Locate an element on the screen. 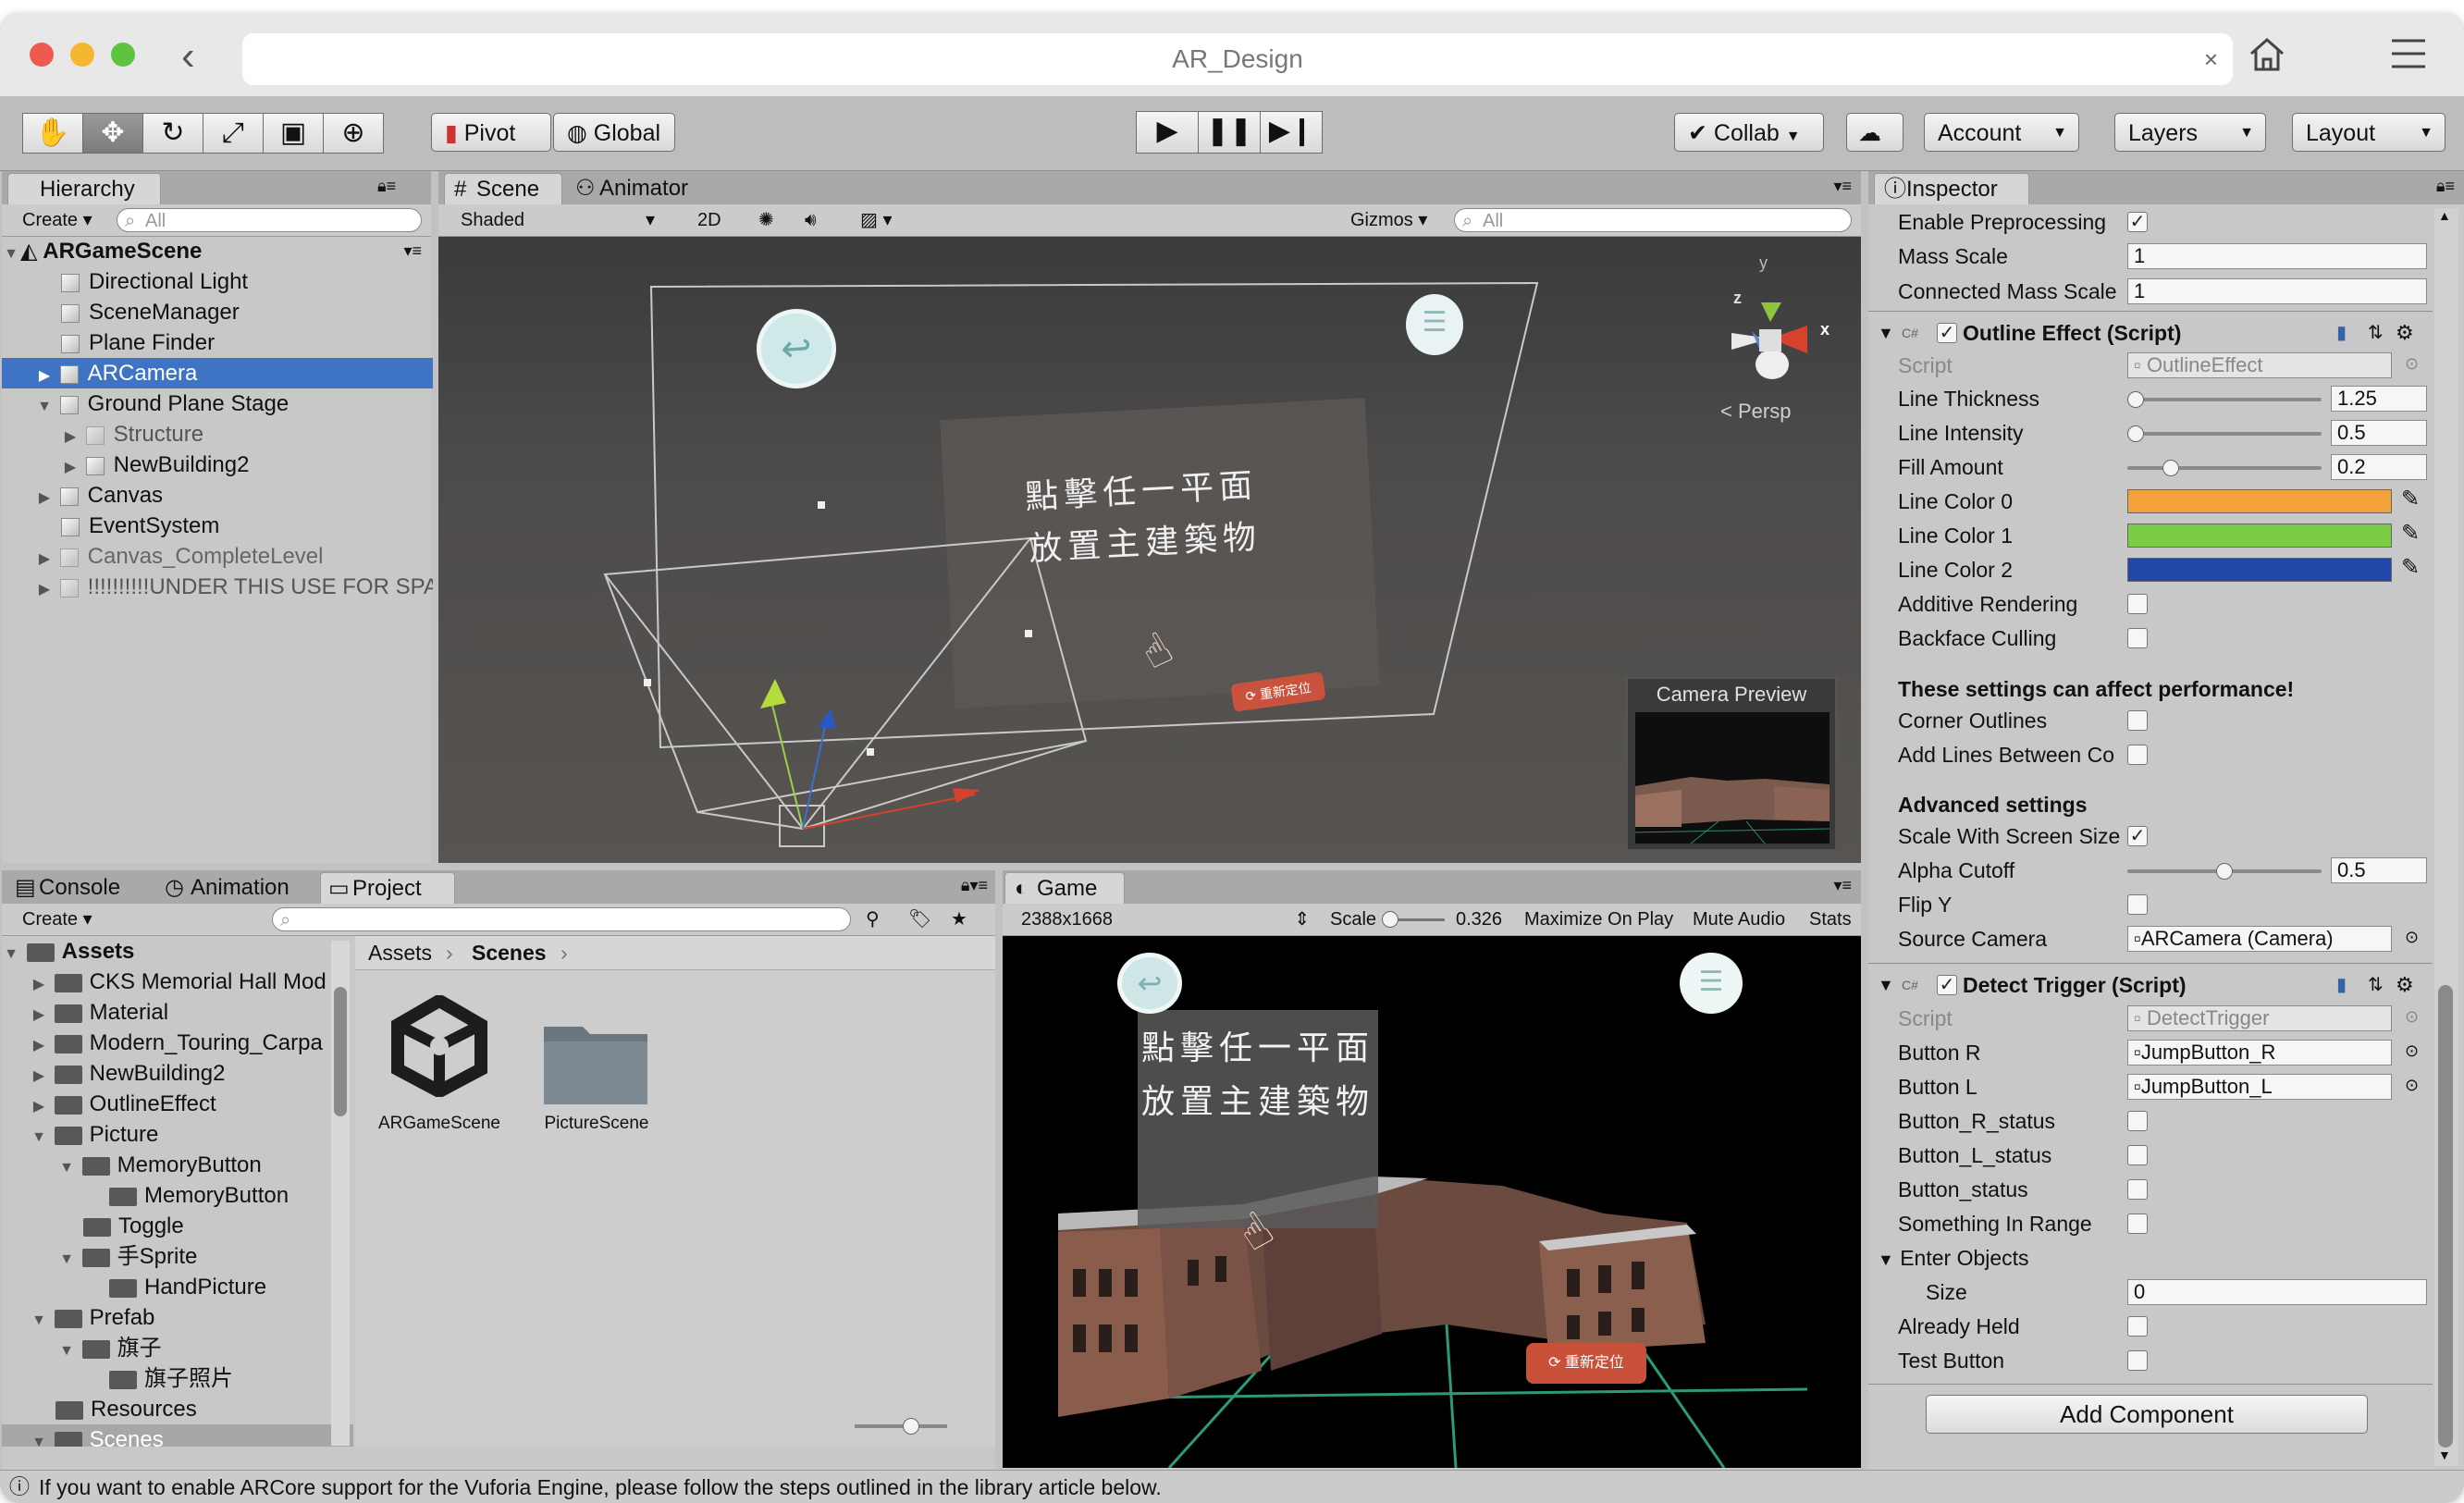 This screenshot has width=2464, height=1503. already-held-checkbox is located at coordinates (2137, 1326).